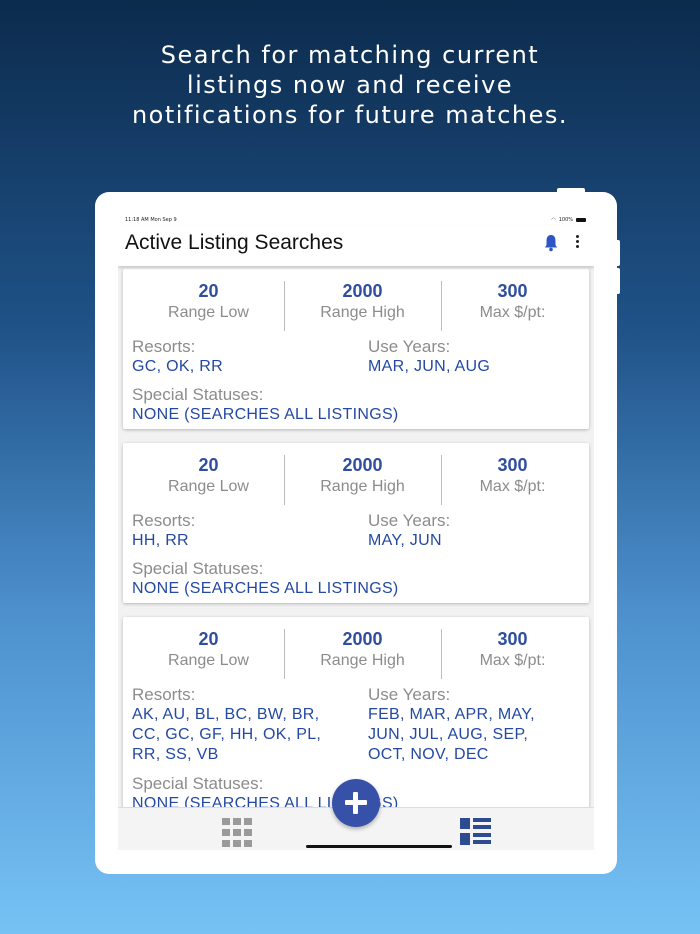 This screenshot has width=700, height=934. I want to click on headline-line-3: notifications for future matches., so click(350, 115).